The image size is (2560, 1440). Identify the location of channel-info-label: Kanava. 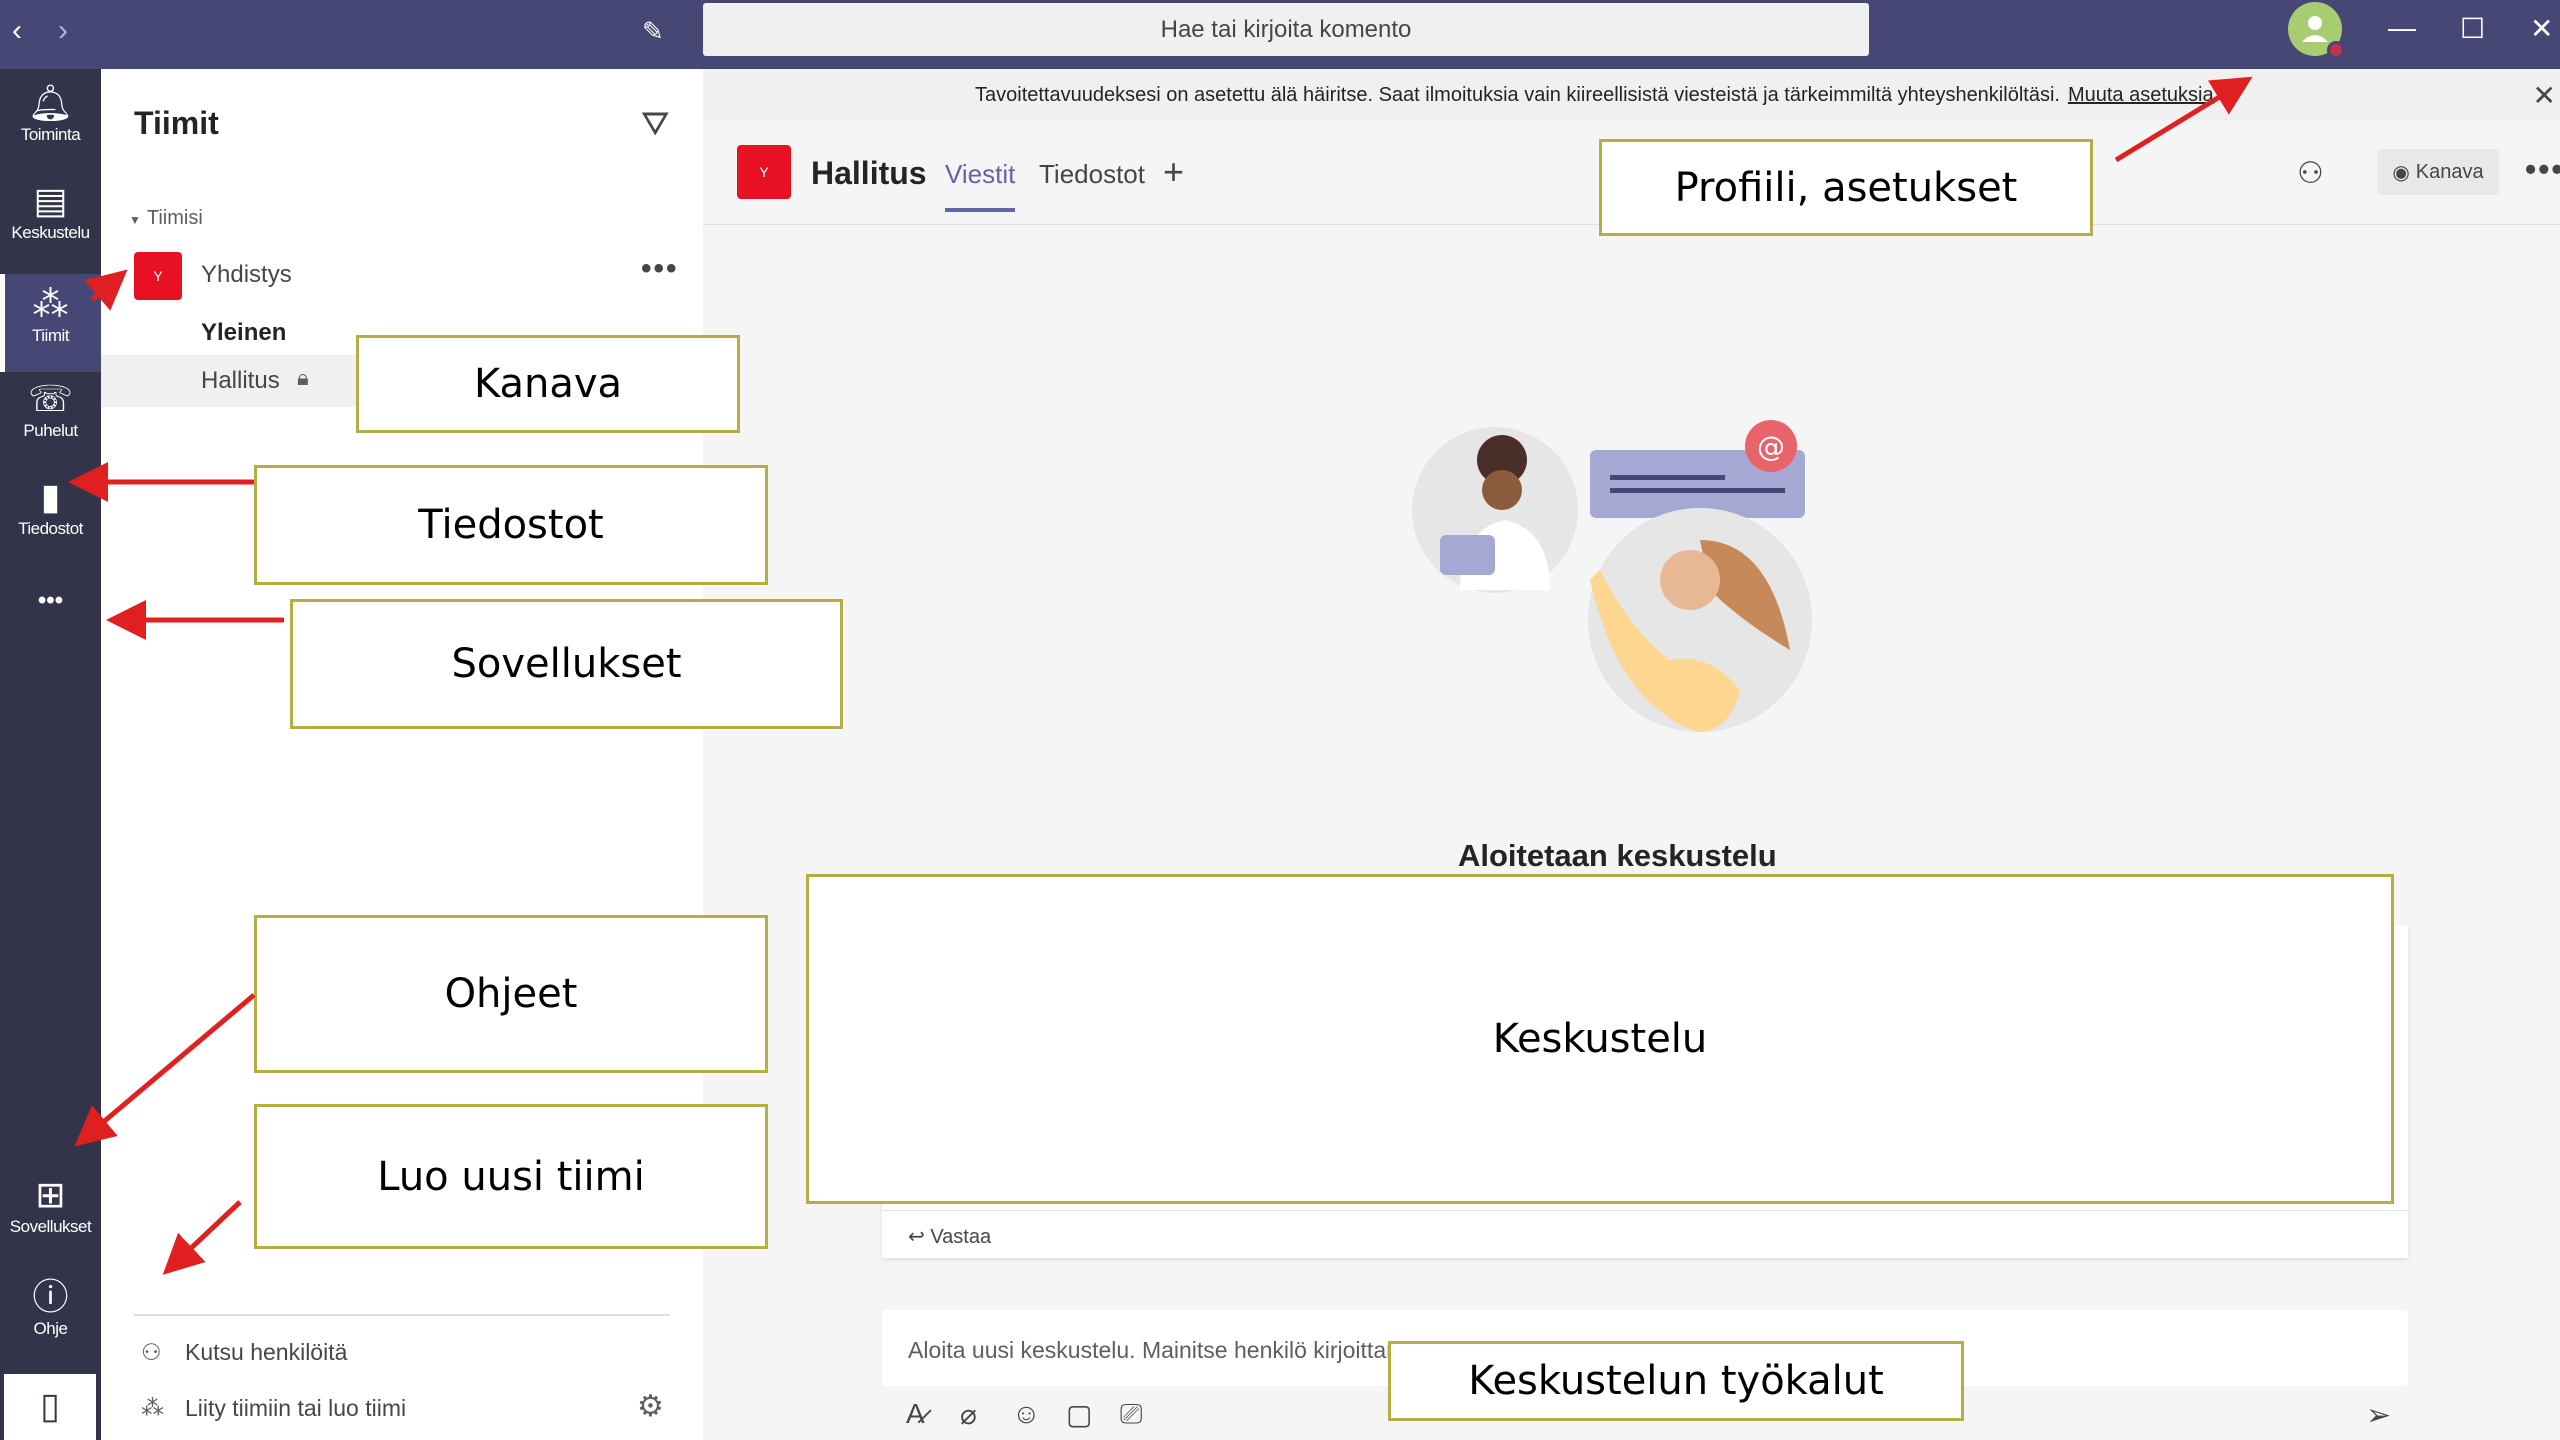
(2449, 171).